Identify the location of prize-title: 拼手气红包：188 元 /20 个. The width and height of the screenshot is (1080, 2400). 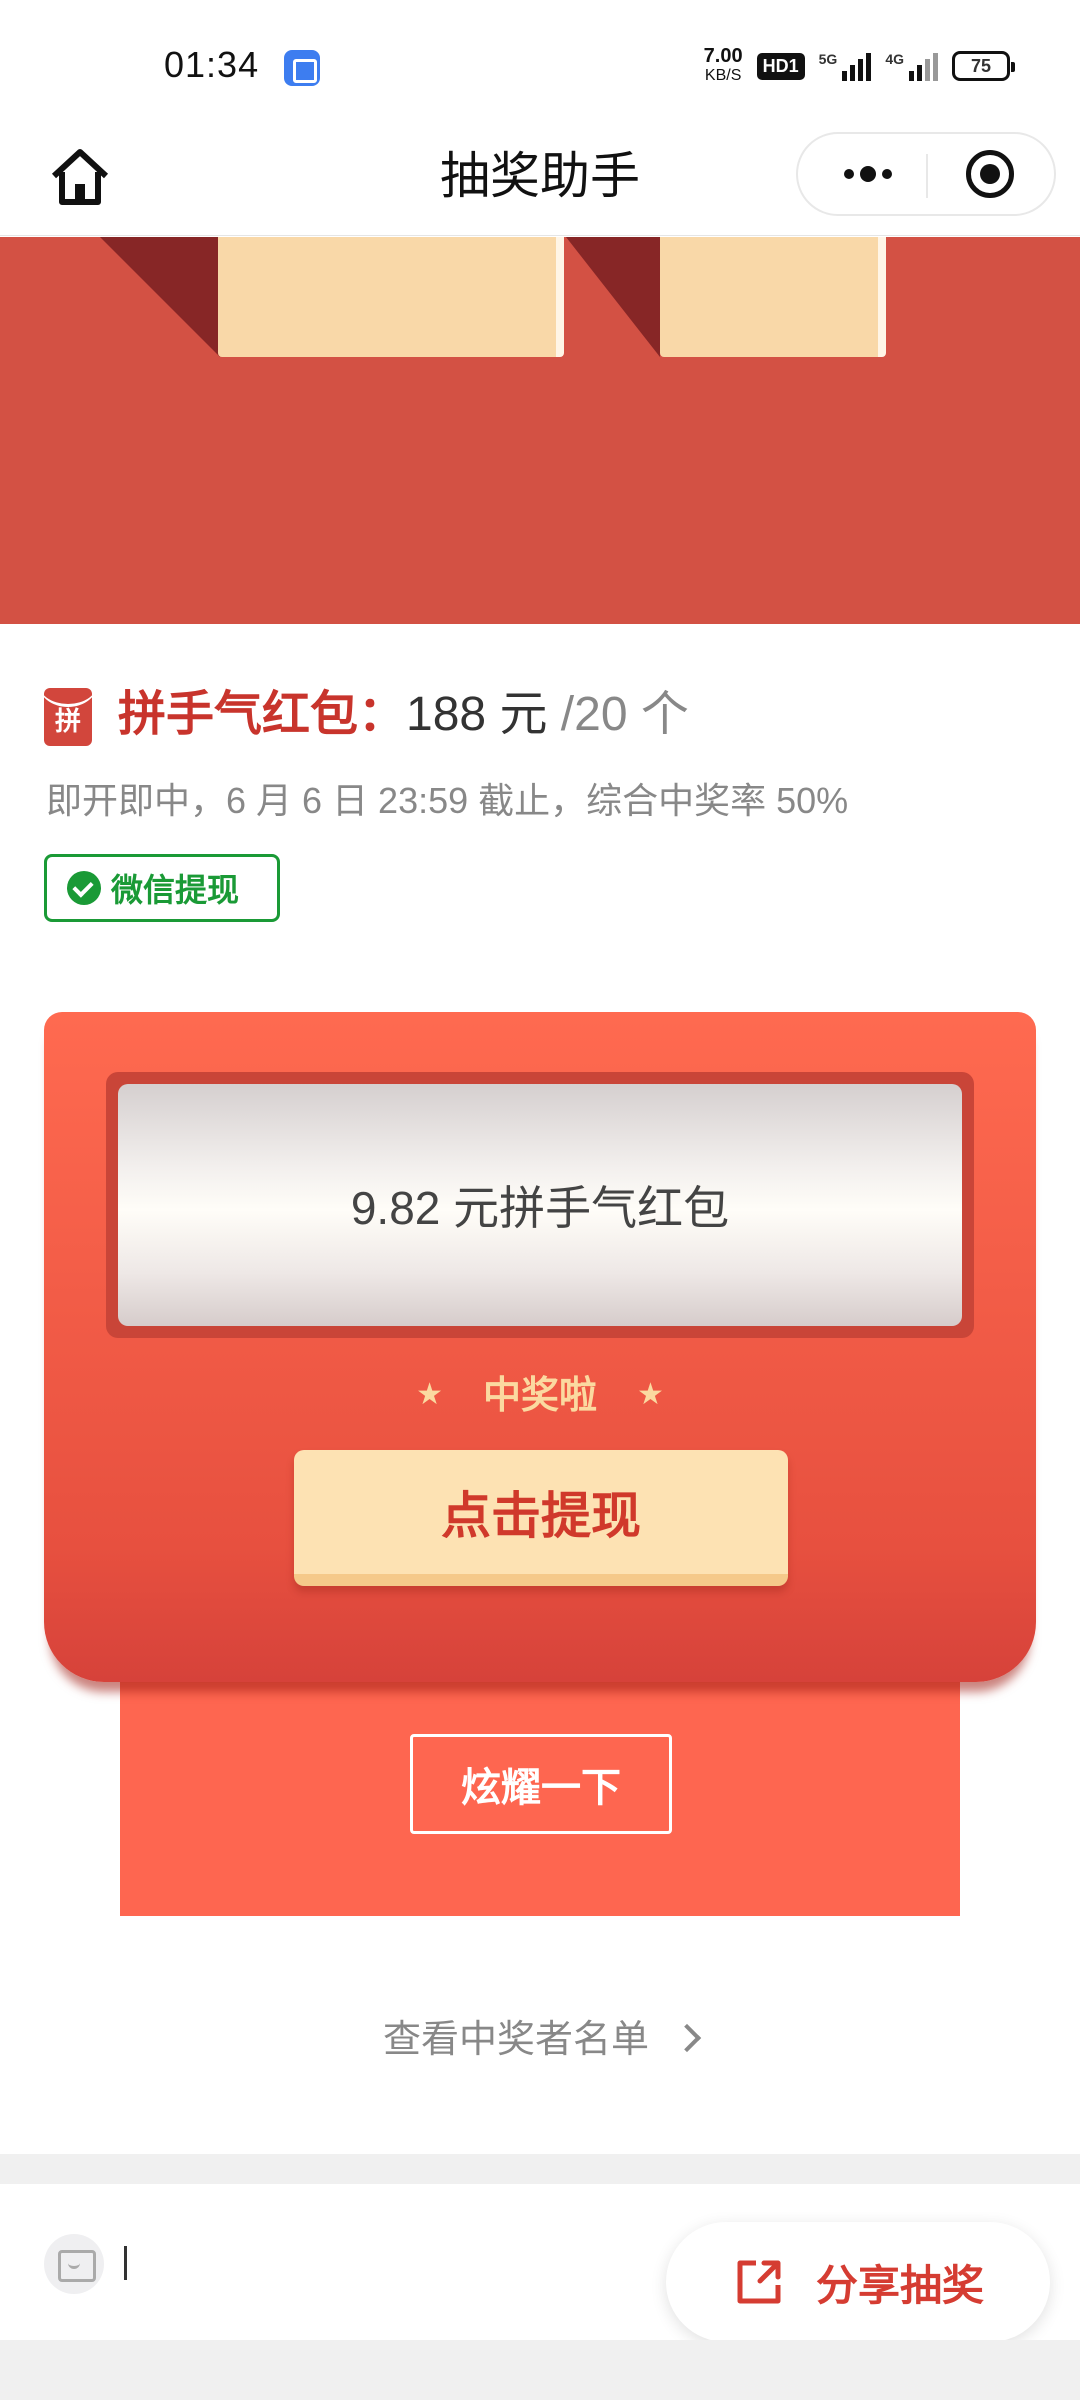
(403, 715).